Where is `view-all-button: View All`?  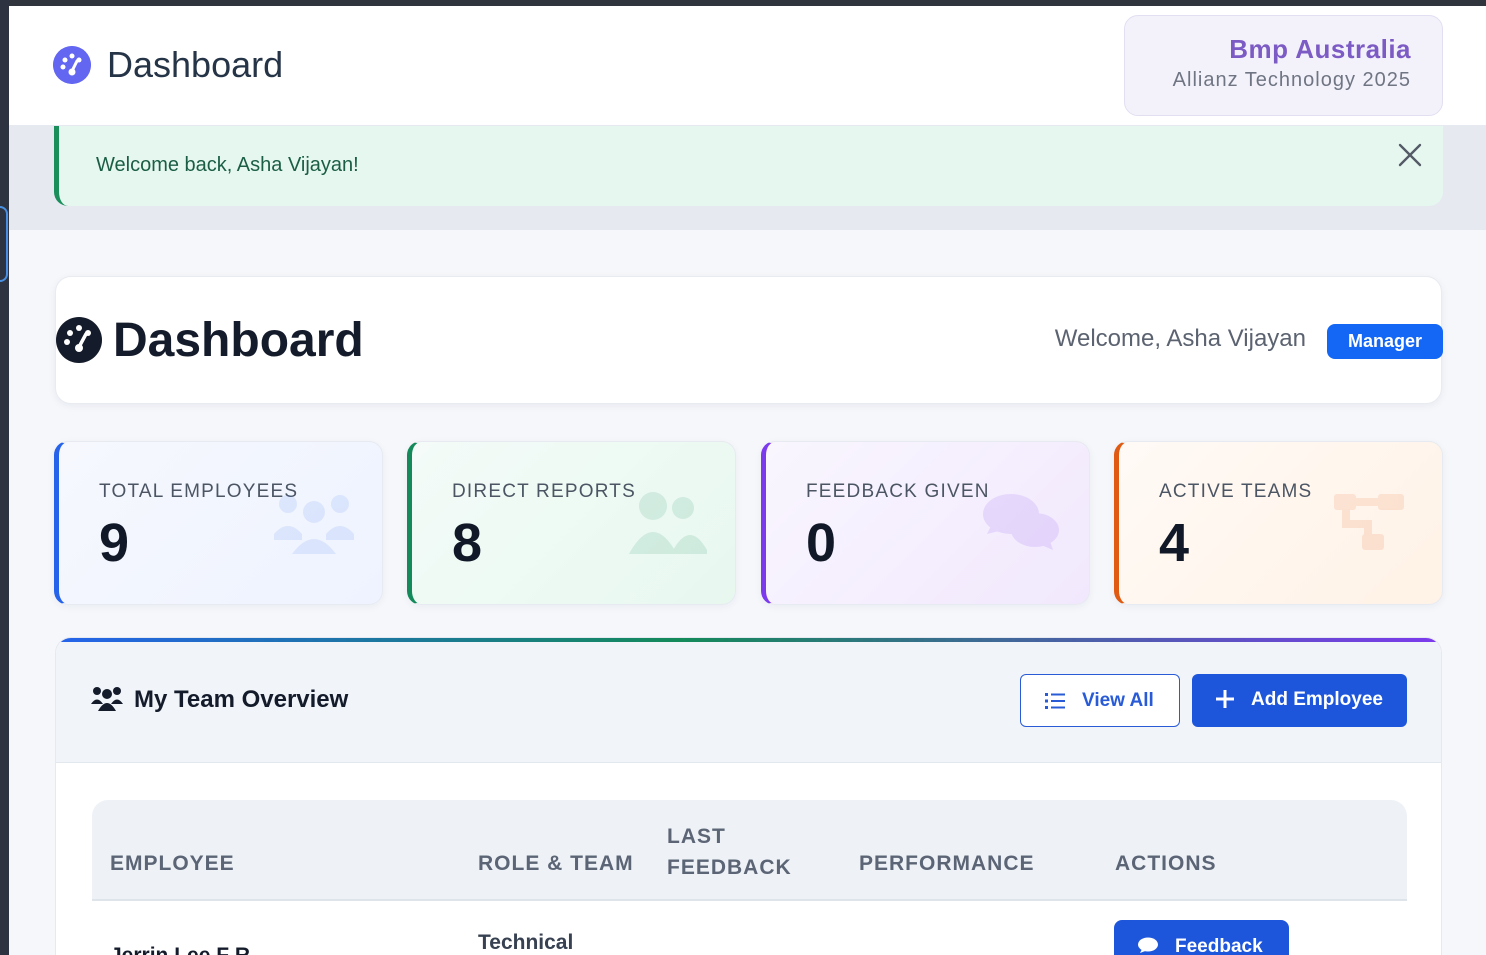
view-all-button: View All is located at coordinates (1100, 700).